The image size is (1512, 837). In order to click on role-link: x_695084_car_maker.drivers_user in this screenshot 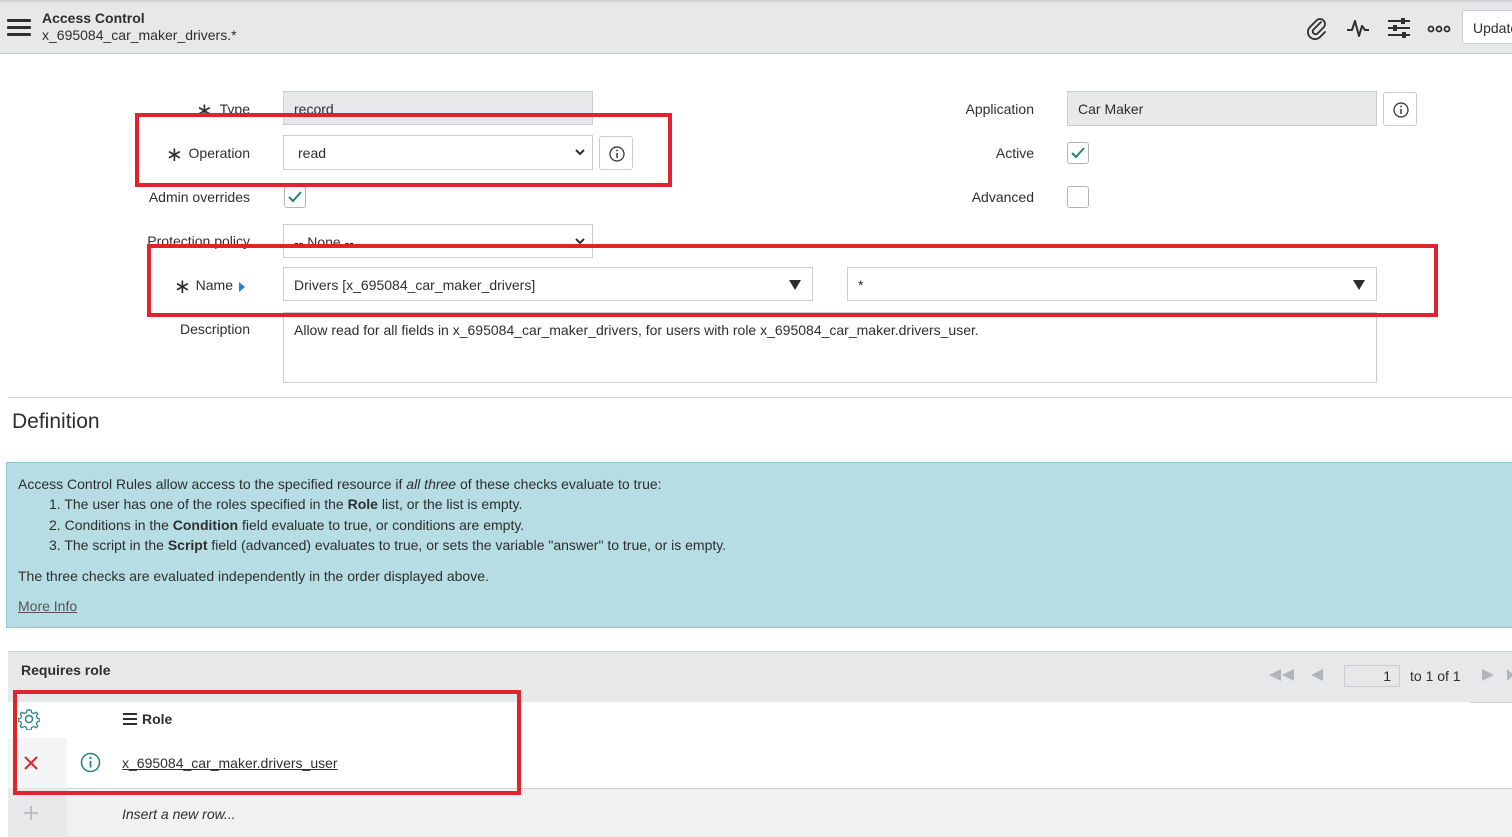, I will do `click(230, 763)`.